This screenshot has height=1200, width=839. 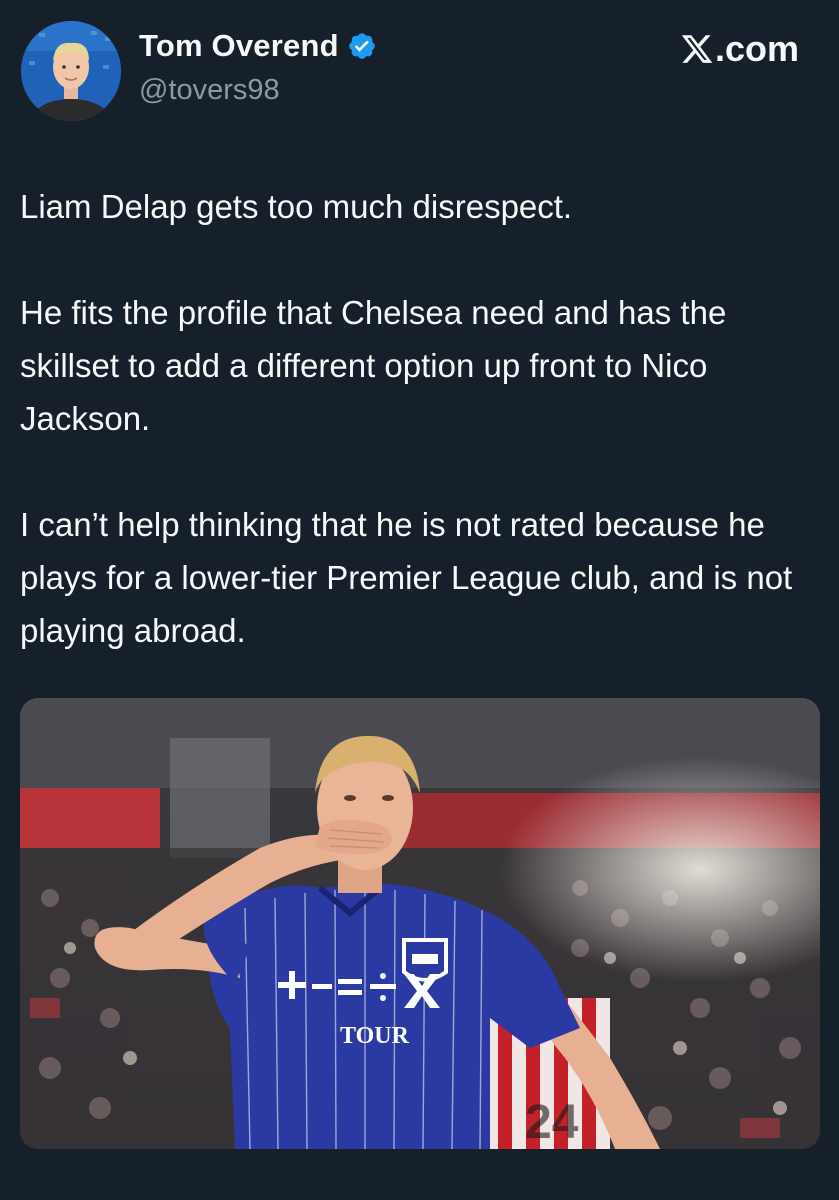 I want to click on rival-number: 24, so click(x=552, y=1122).